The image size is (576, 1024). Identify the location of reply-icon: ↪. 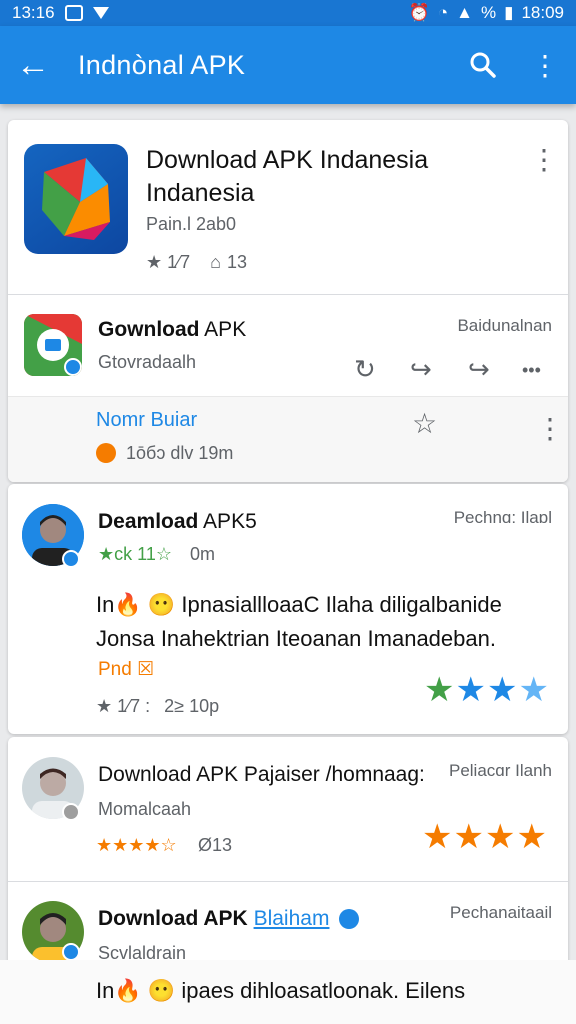
(421, 369).